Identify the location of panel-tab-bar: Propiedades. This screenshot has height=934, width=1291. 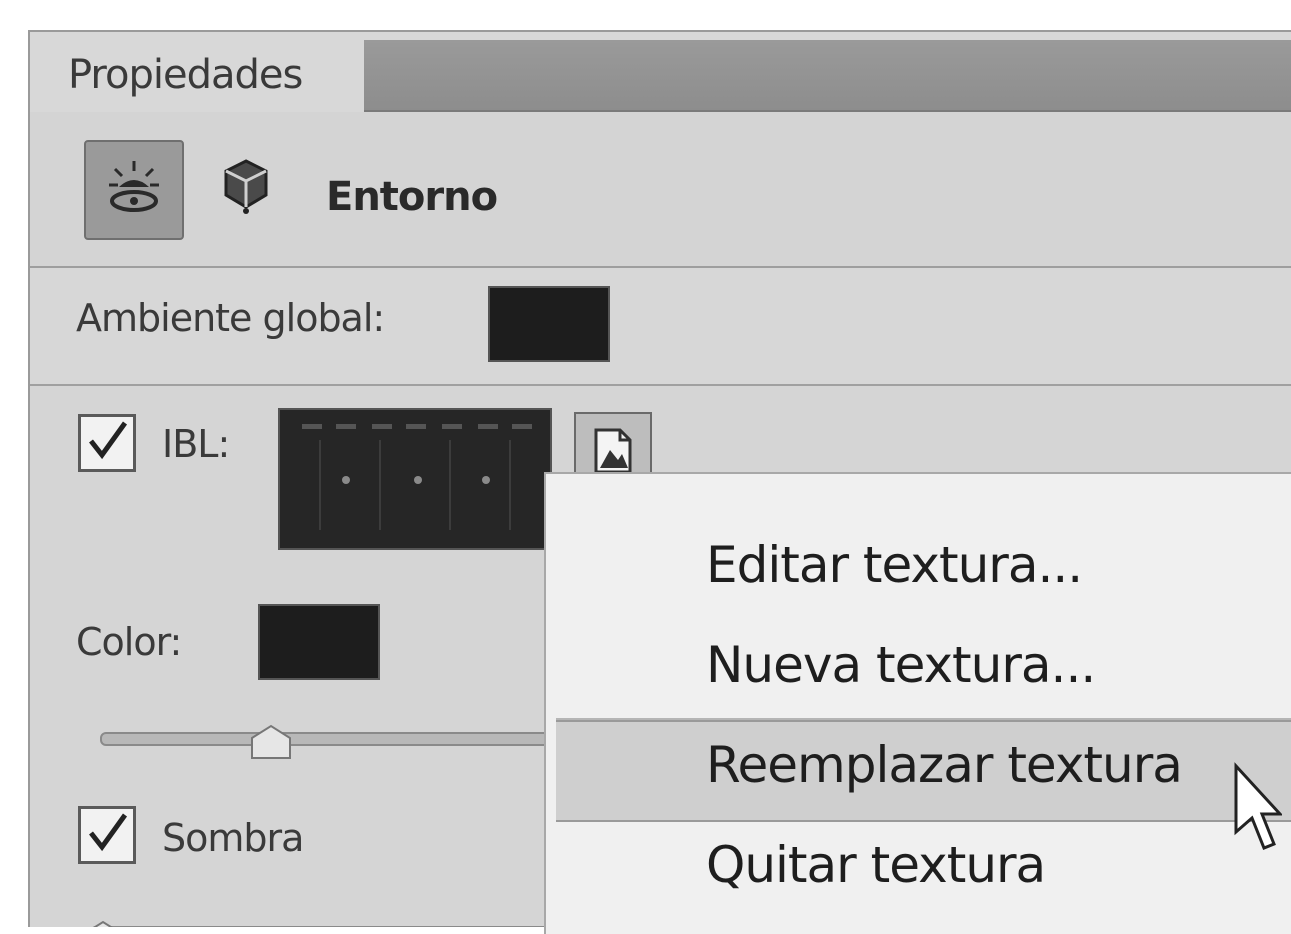
(660, 72).